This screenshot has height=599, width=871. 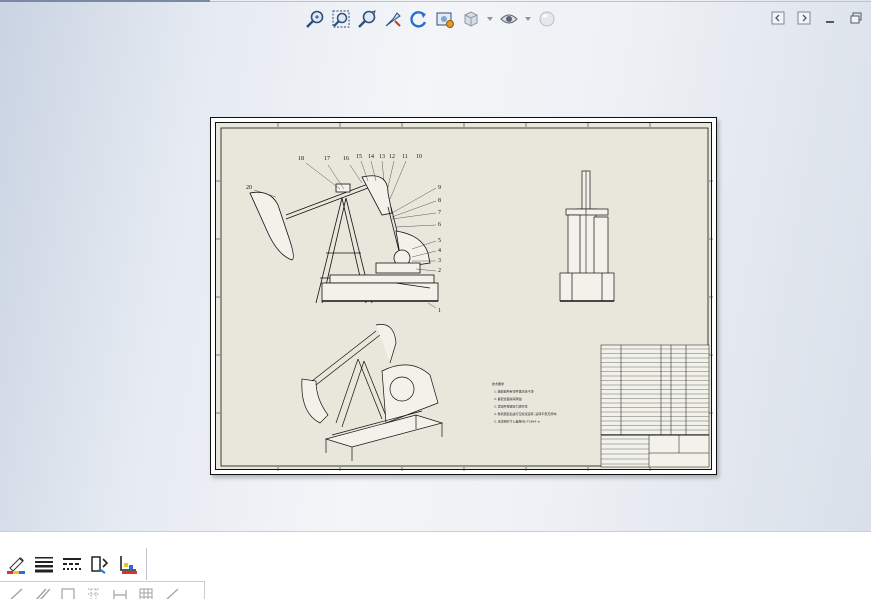 What do you see at coordinates (372, 392) in the screenshot?
I see `isometric-view` at bounding box center [372, 392].